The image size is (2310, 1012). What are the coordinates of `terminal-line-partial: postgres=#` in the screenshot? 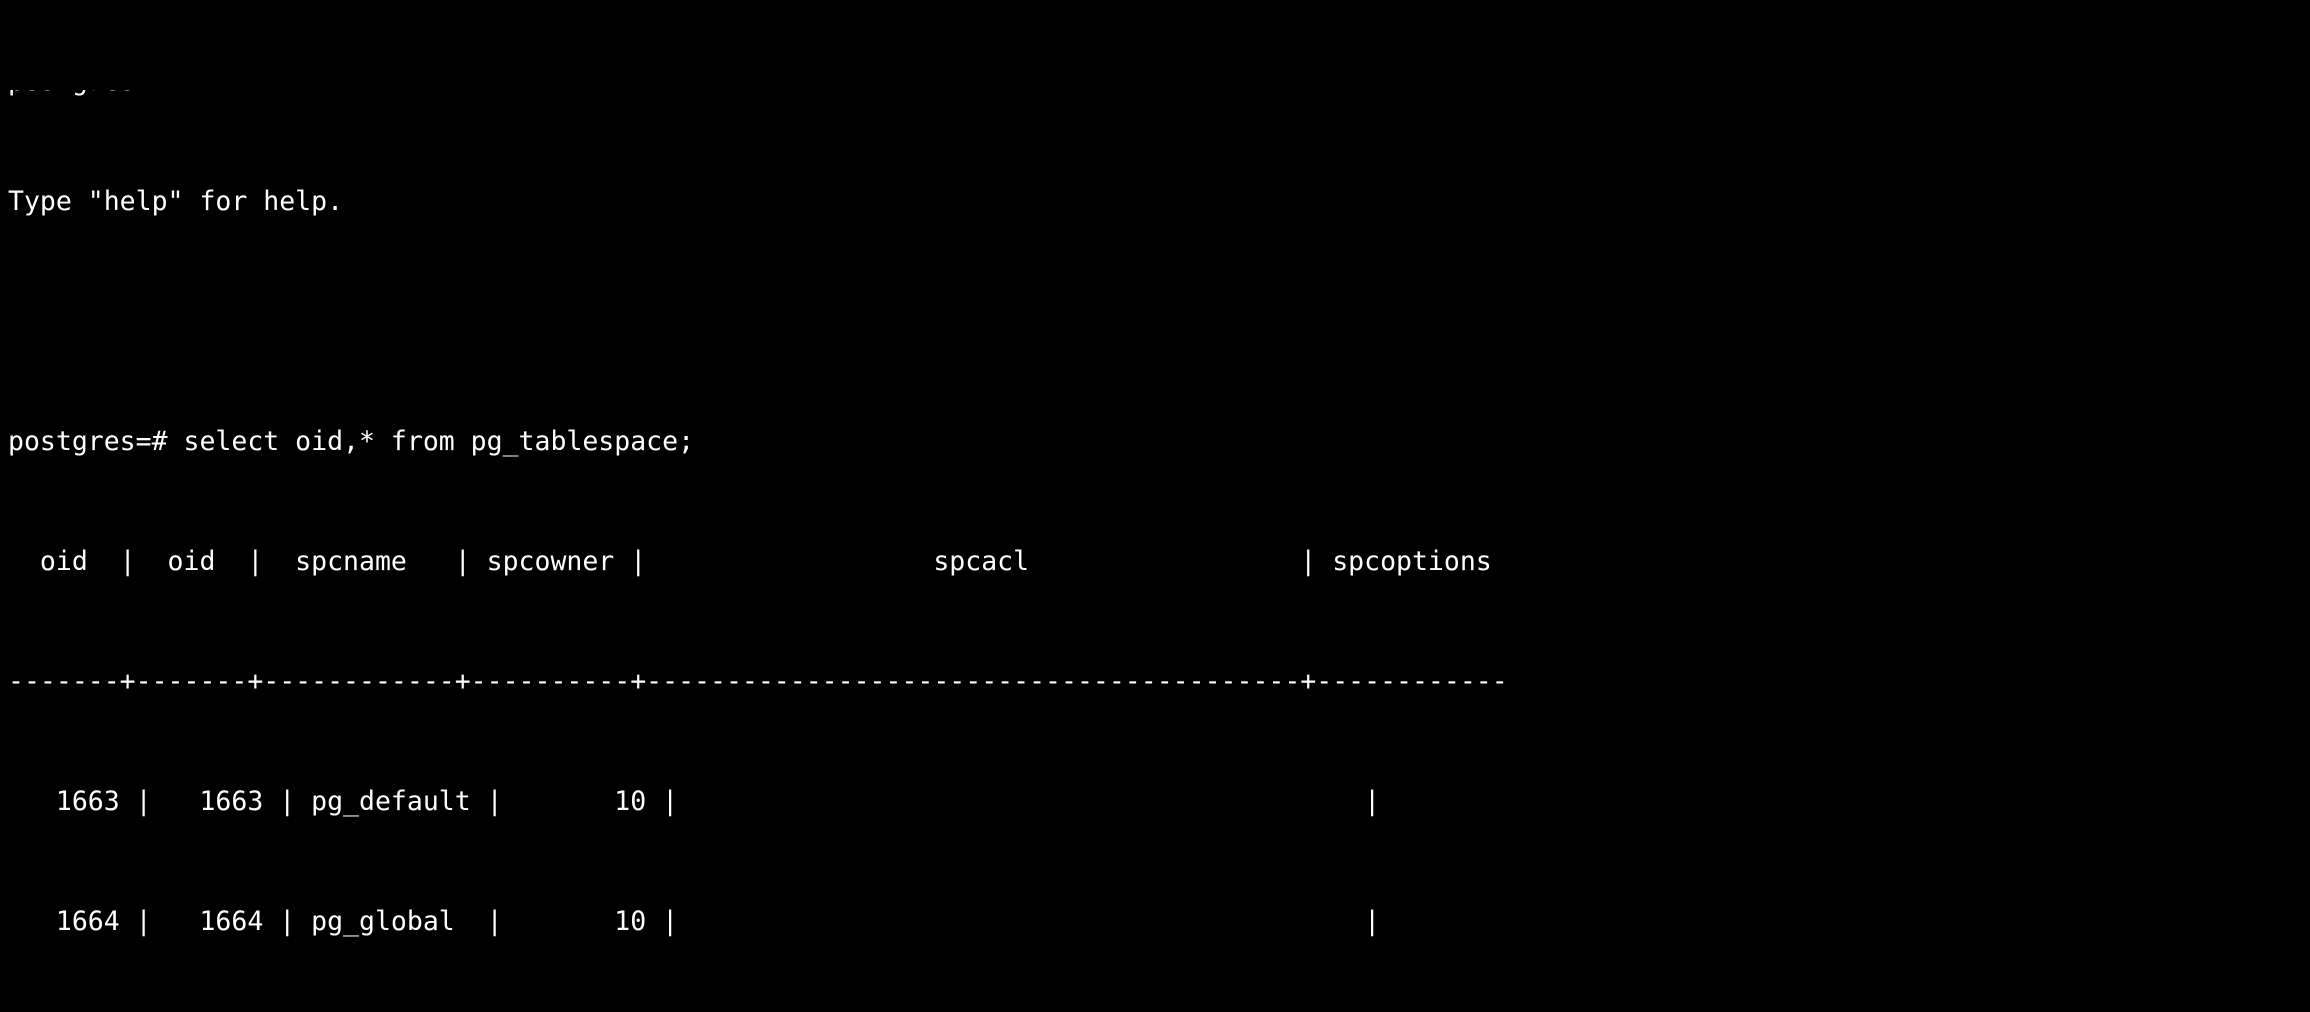 It's located at (1159, 93).